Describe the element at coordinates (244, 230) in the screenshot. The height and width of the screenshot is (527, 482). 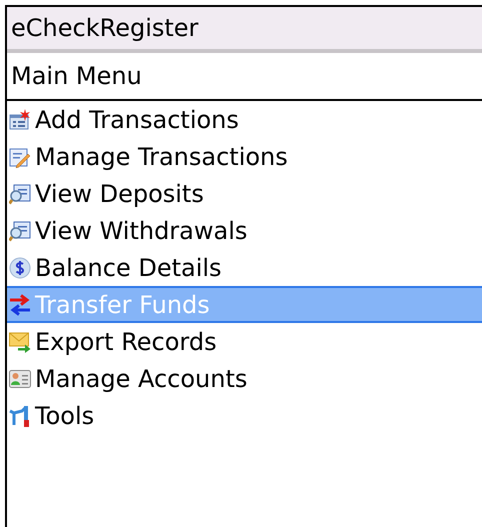
I see `menu-item: View Withdrawals` at that location.